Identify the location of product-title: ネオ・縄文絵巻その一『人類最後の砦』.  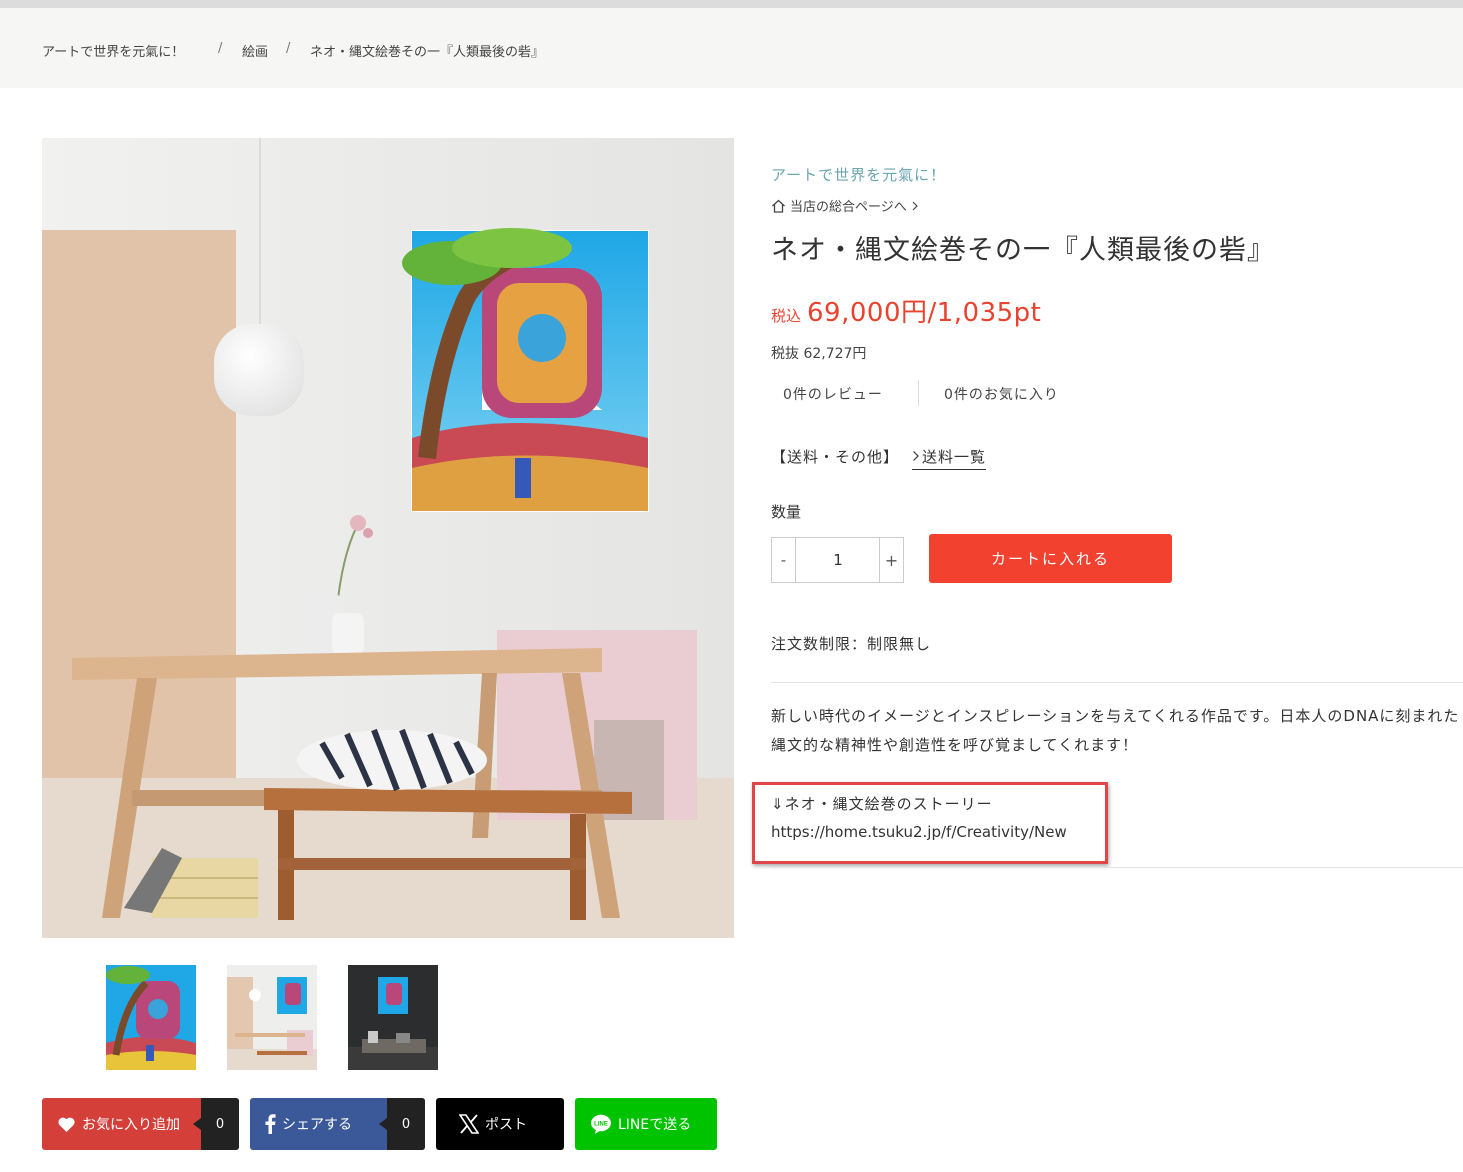
(1023, 250).